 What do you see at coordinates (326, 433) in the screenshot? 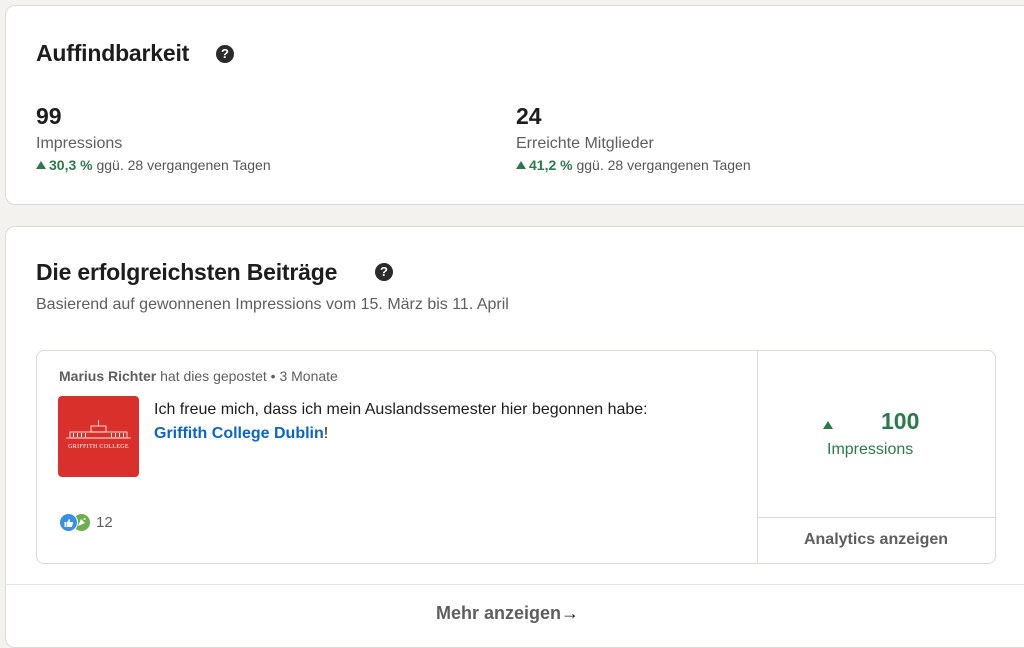
I see `post-text-end: !` at bounding box center [326, 433].